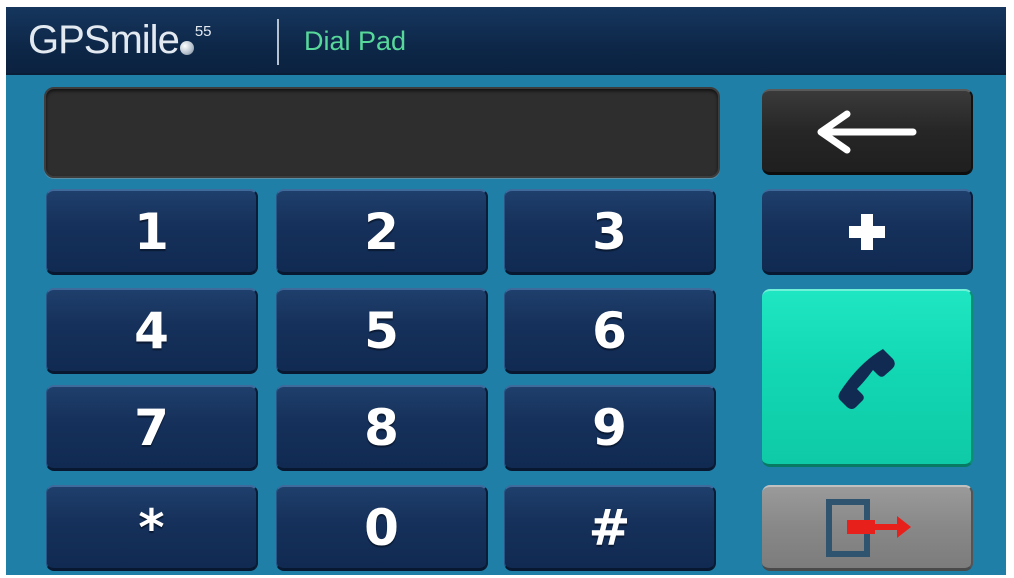 Image resolution: width=1014 pixels, height=578 pixels. I want to click on key-label: 6, so click(609, 330).